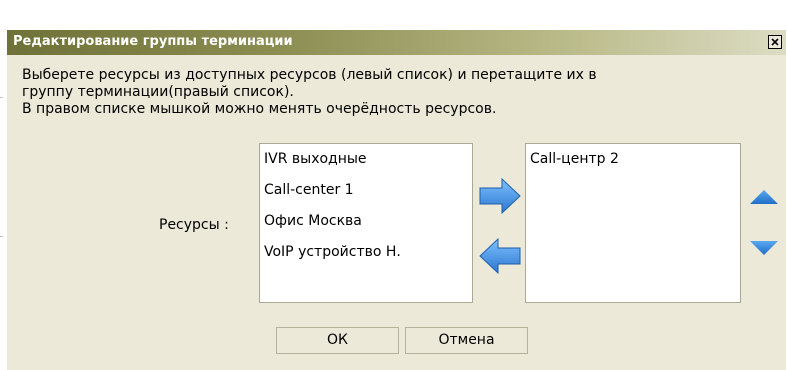  I want to click on list-item: Call-центр 2, so click(633, 159).